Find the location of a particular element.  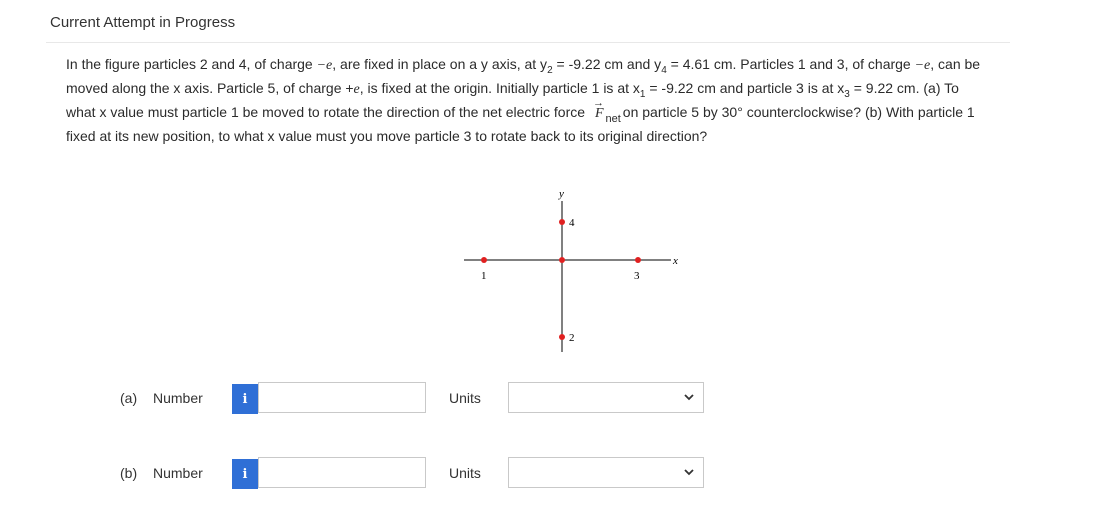

number-label-b: Number is located at coordinates (178, 473).